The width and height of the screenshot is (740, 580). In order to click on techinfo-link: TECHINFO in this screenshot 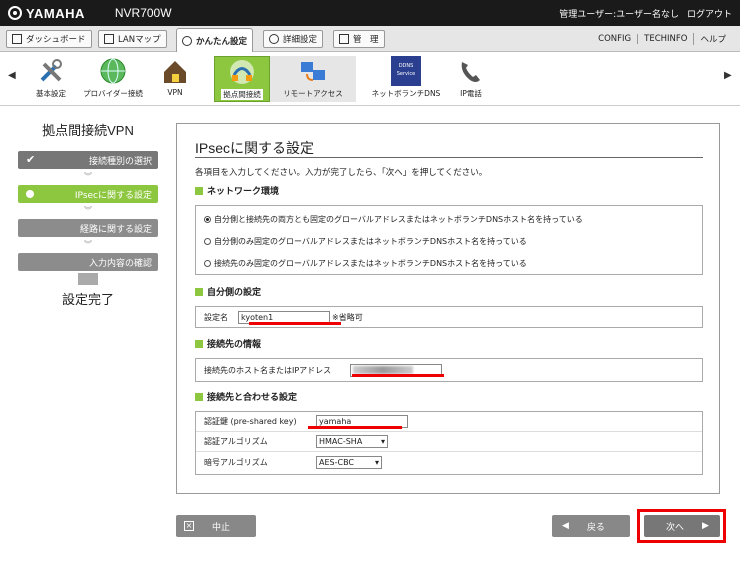, I will do `click(665, 39)`.